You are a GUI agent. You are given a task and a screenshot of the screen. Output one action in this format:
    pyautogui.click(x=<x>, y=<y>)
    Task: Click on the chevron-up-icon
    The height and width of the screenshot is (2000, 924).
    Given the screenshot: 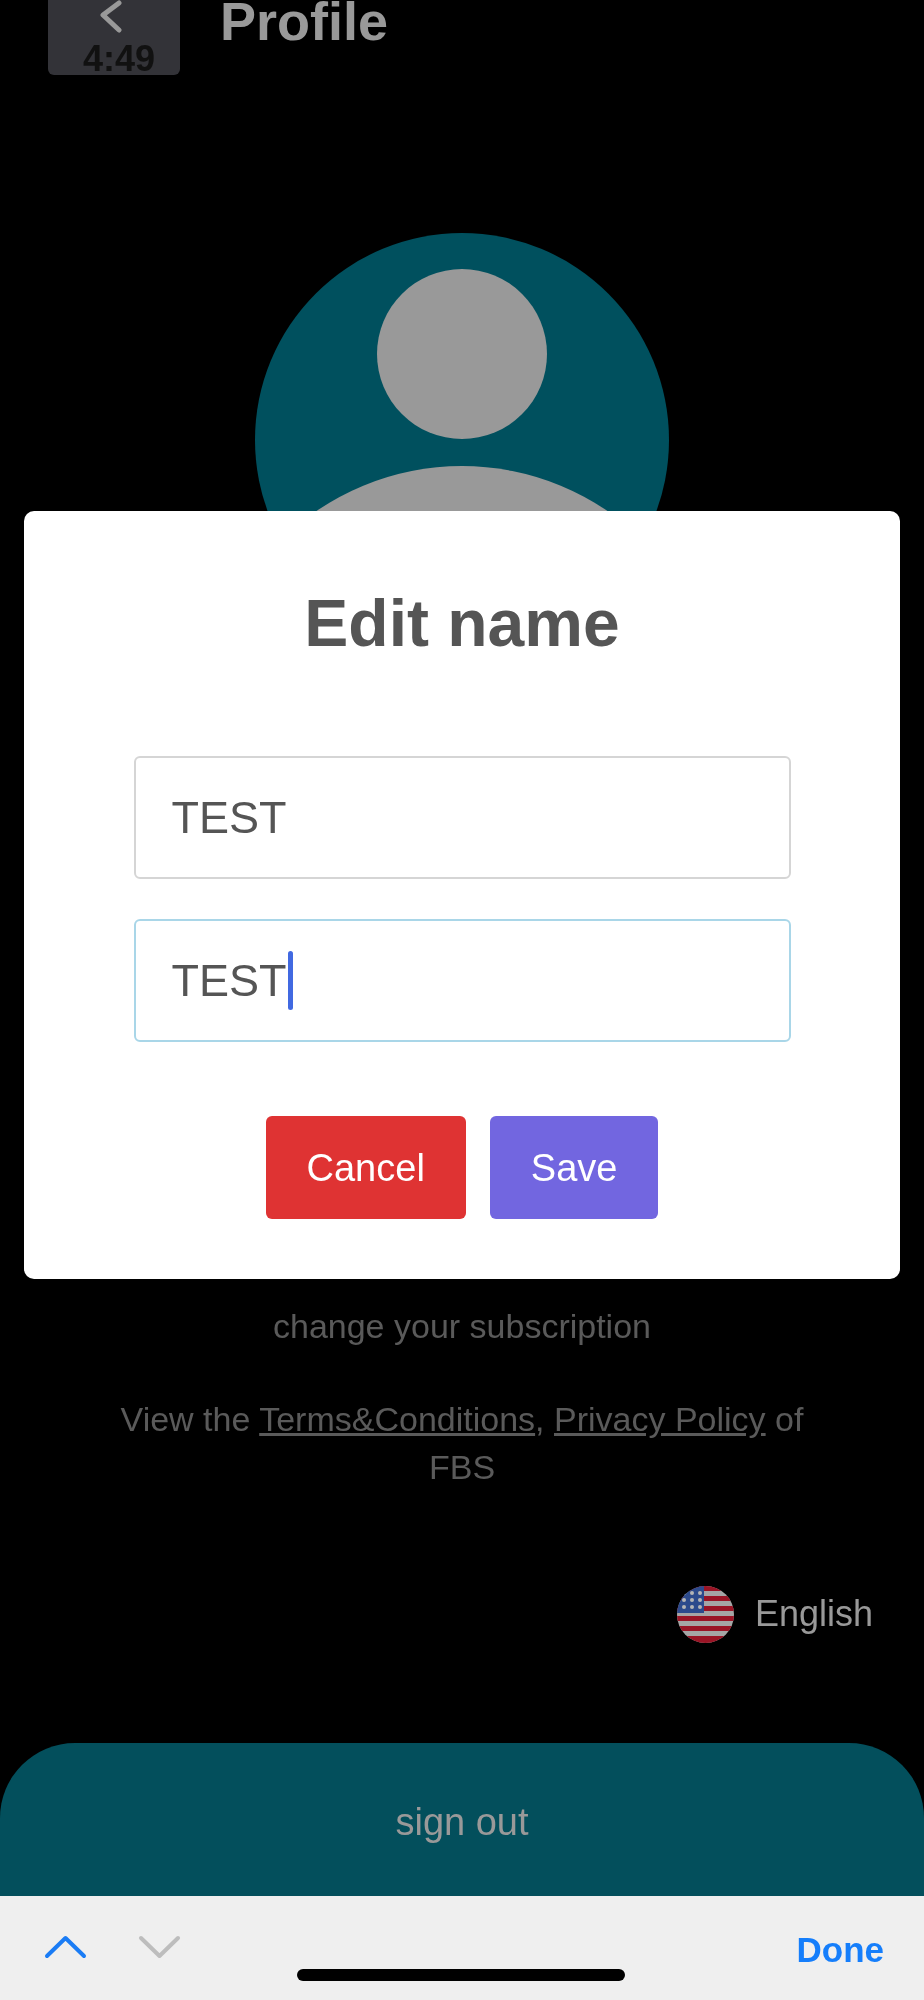 What is the action you would take?
    pyautogui.click(x=65, y=1947)
    